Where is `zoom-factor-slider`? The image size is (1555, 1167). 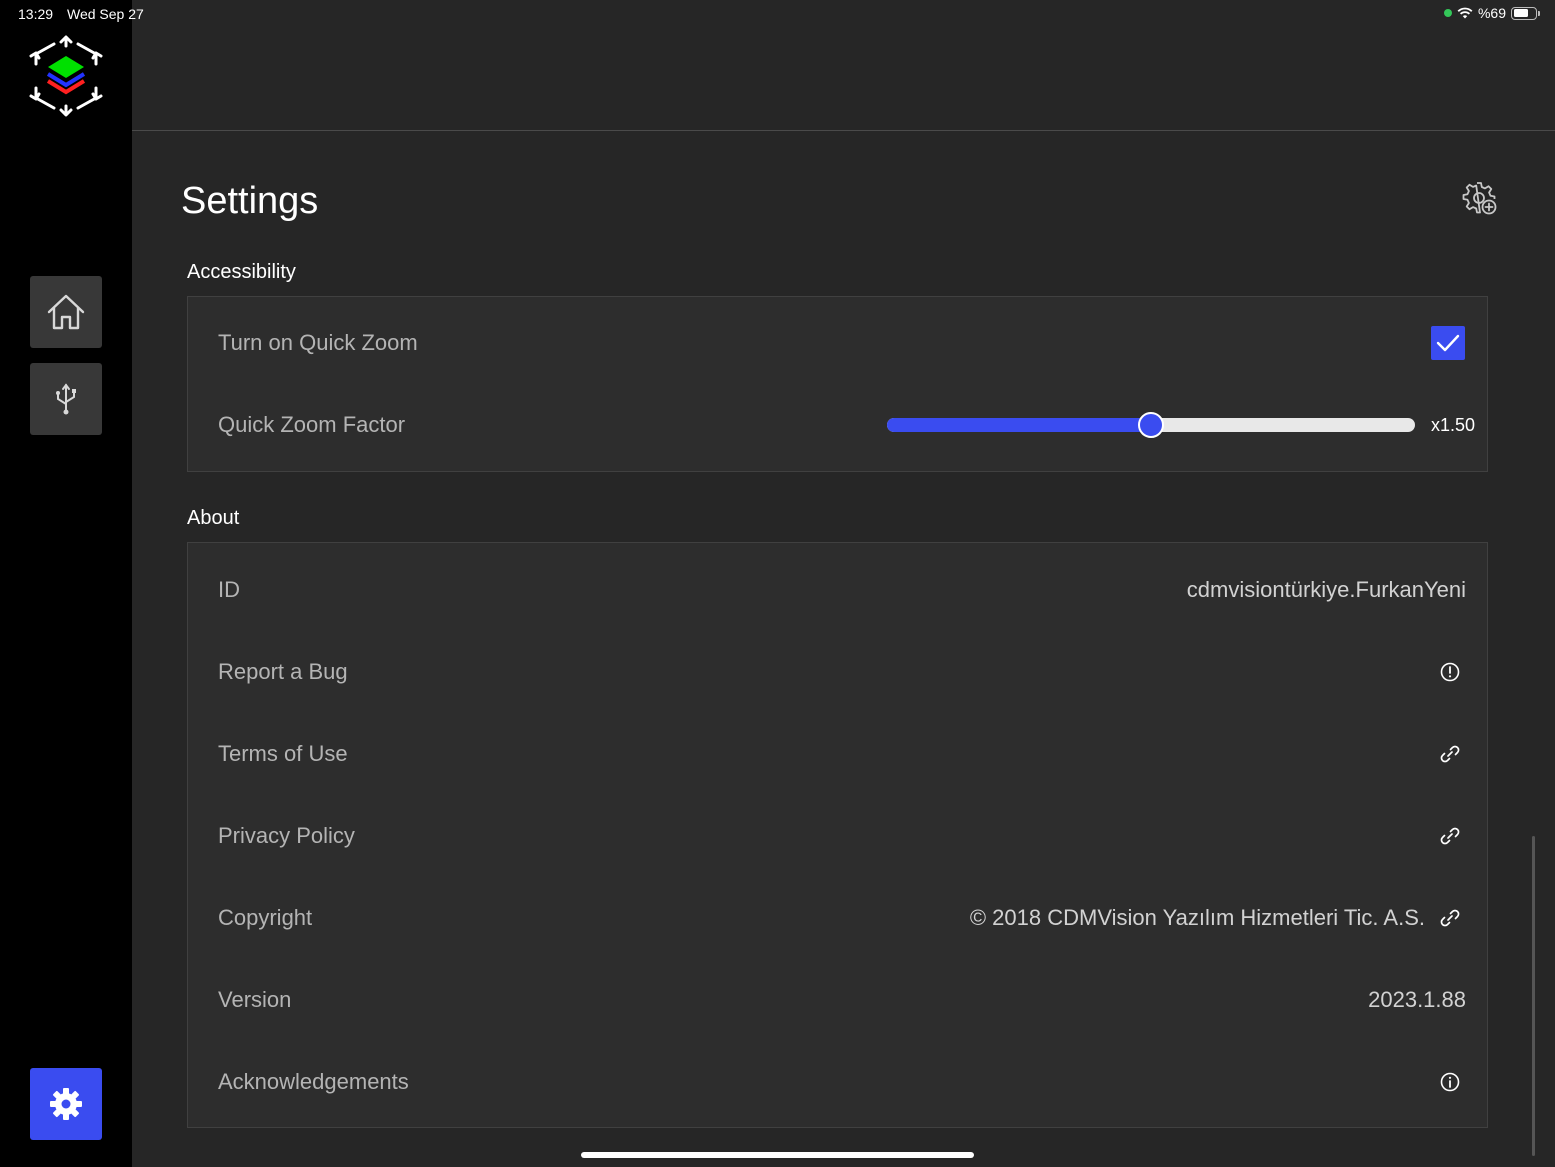 zoom-factor-slider is located at coordinates (1151, 425).